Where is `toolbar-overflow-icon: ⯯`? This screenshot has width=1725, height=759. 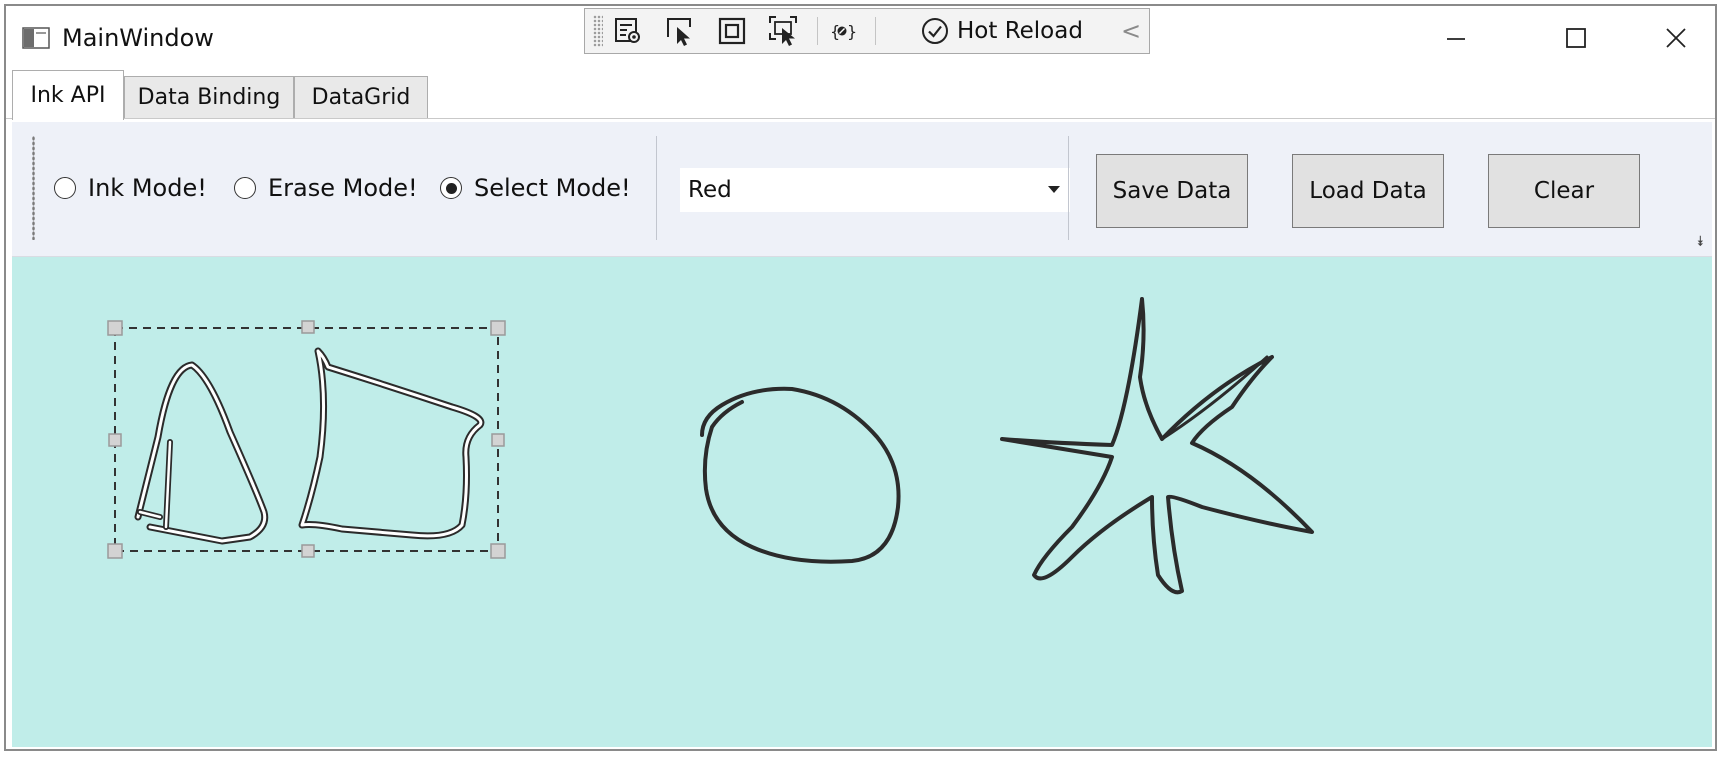
toolbar-overflow-icon: ⯯ is located at coordinates (1700, 242).